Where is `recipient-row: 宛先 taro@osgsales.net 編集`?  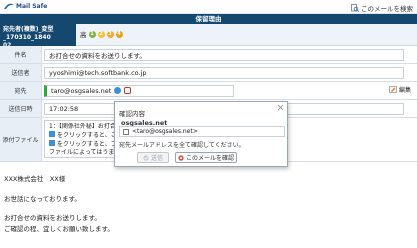
recipient-row: 宛先 taro@osgsales.net 編集 is located at coordinates (208, 91).